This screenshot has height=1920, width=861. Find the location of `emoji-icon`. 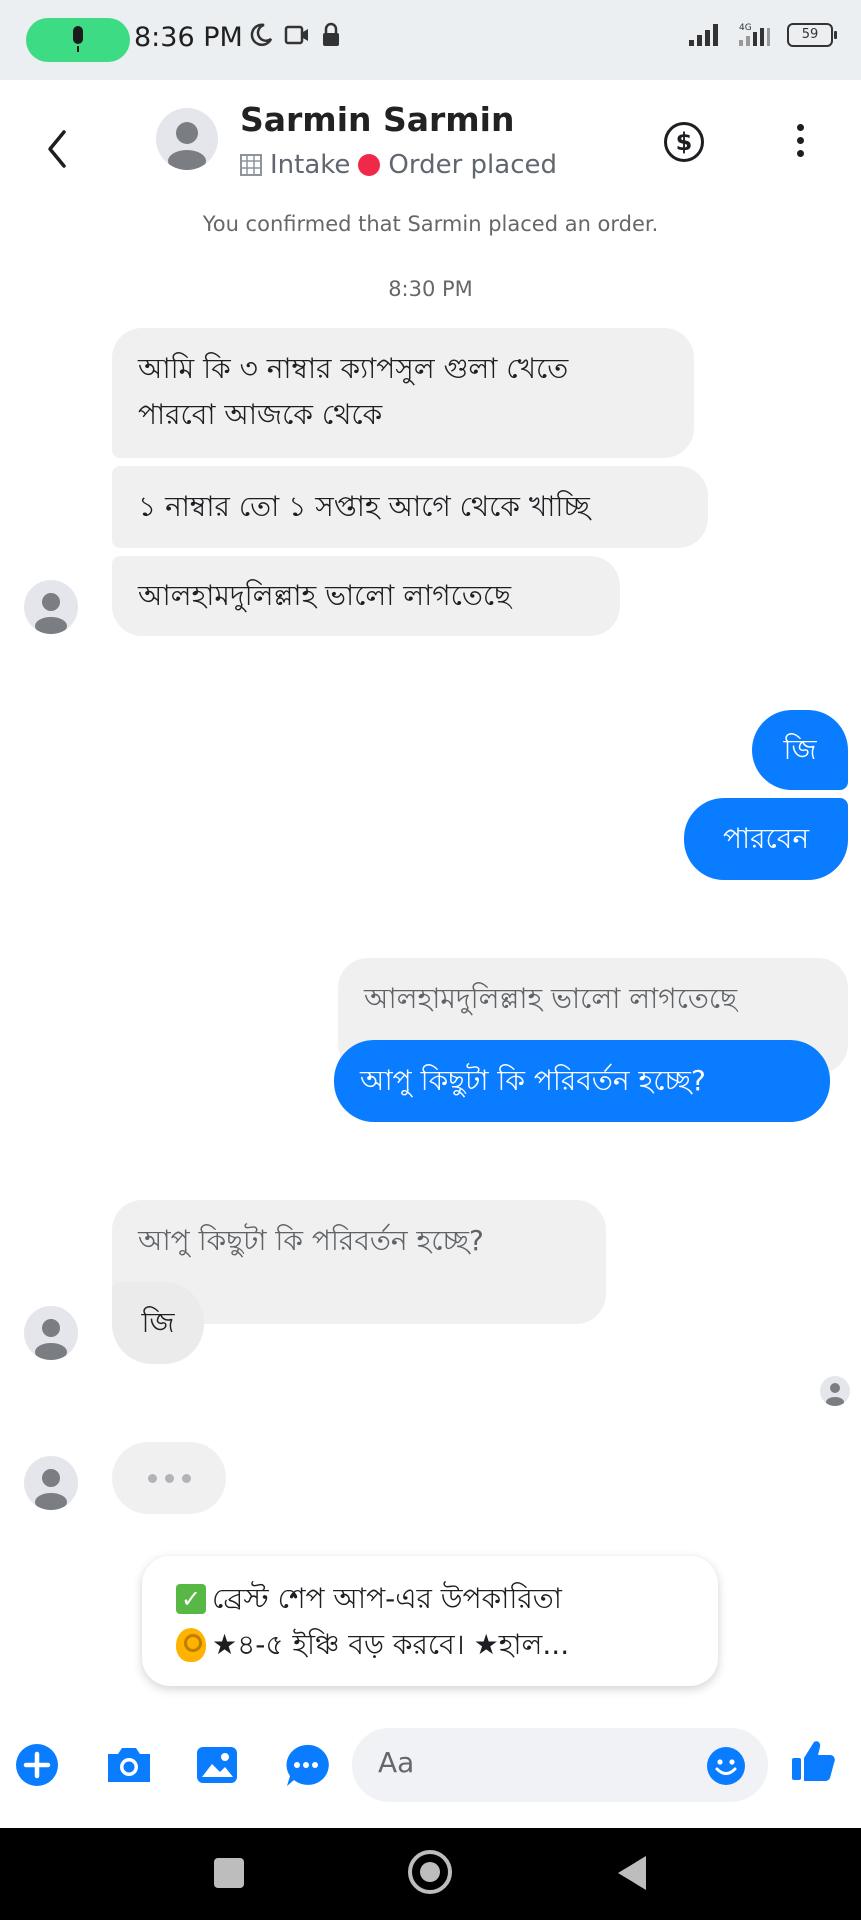

emoji-icon is located at coordinates (726, 1766).